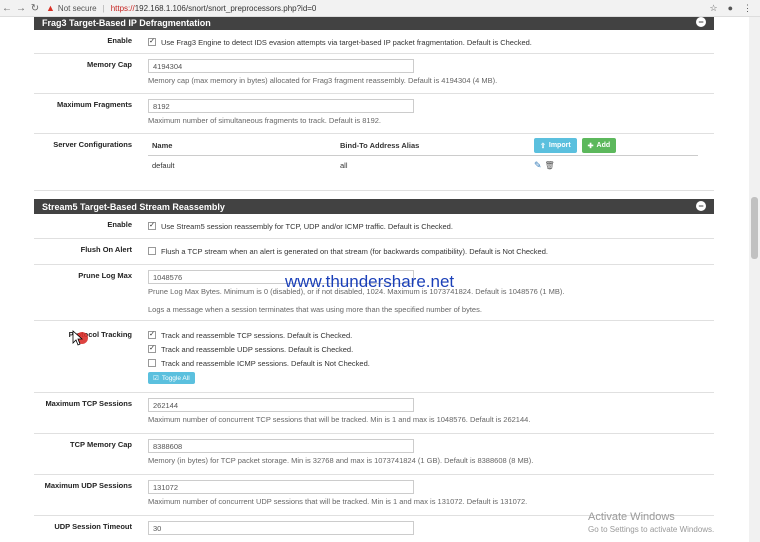 Image resolution: width=760 pixels, height=542 pixels. What do you see at coordinates (374, 206) in the screenshot?
I see `stream5-panel-header: Stream5 Target-Based Stream Reassembly −` at bounding box center [374, 206].